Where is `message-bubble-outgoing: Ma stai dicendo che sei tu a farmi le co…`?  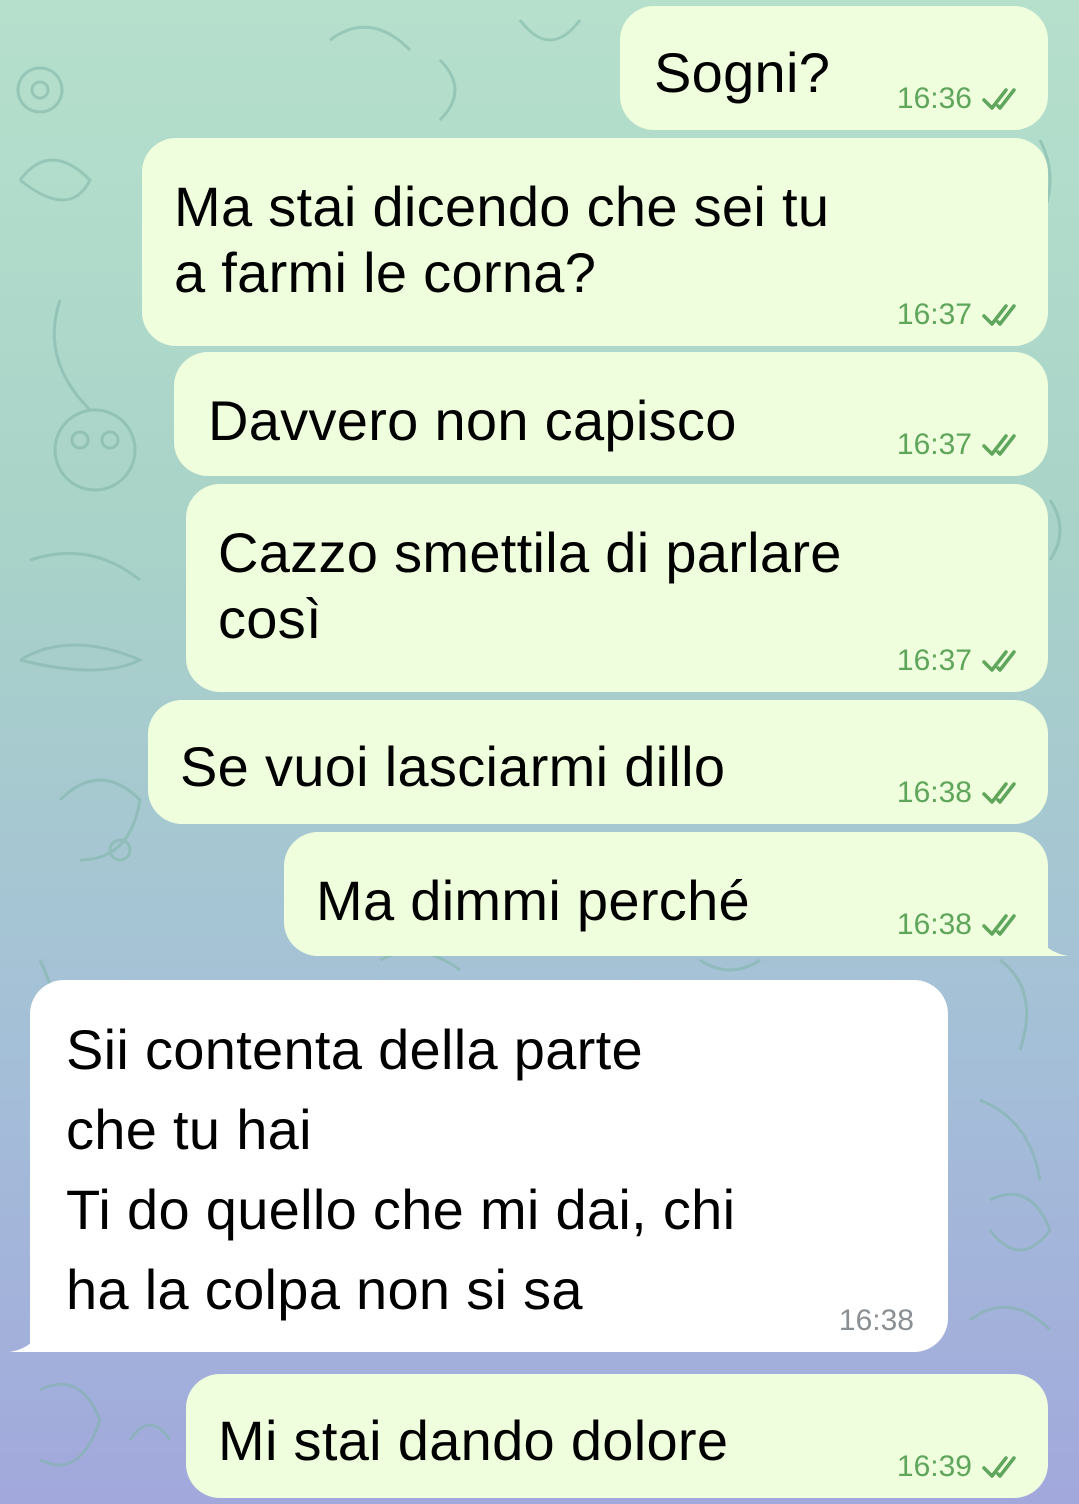 message-bubble-outgoing: Ma stai dicendo che sei tu a farmi le co… is located at coordinates (595, 242).